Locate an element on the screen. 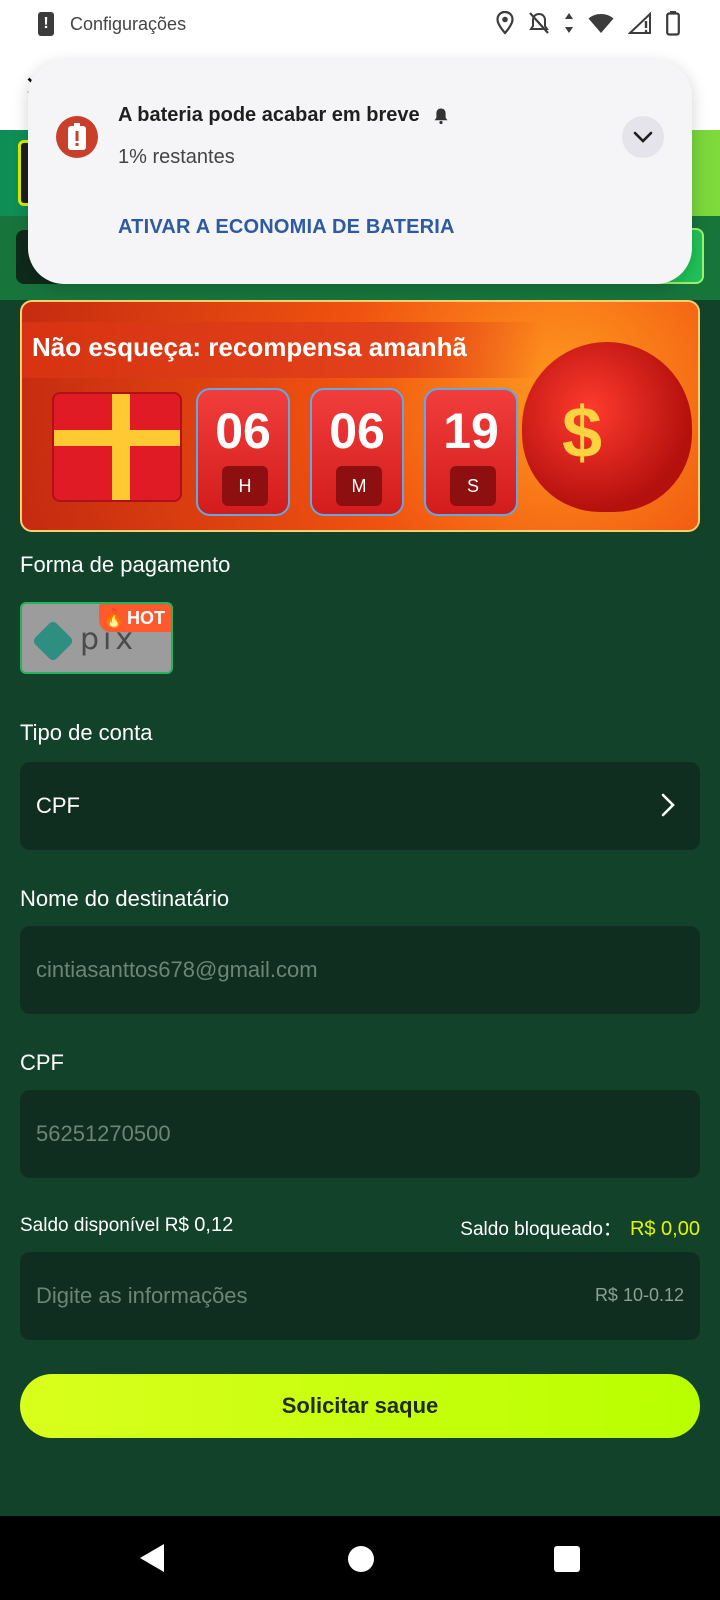  notification-title-text: A bateria pode acabar em breve is located at coordinates (269, 115).